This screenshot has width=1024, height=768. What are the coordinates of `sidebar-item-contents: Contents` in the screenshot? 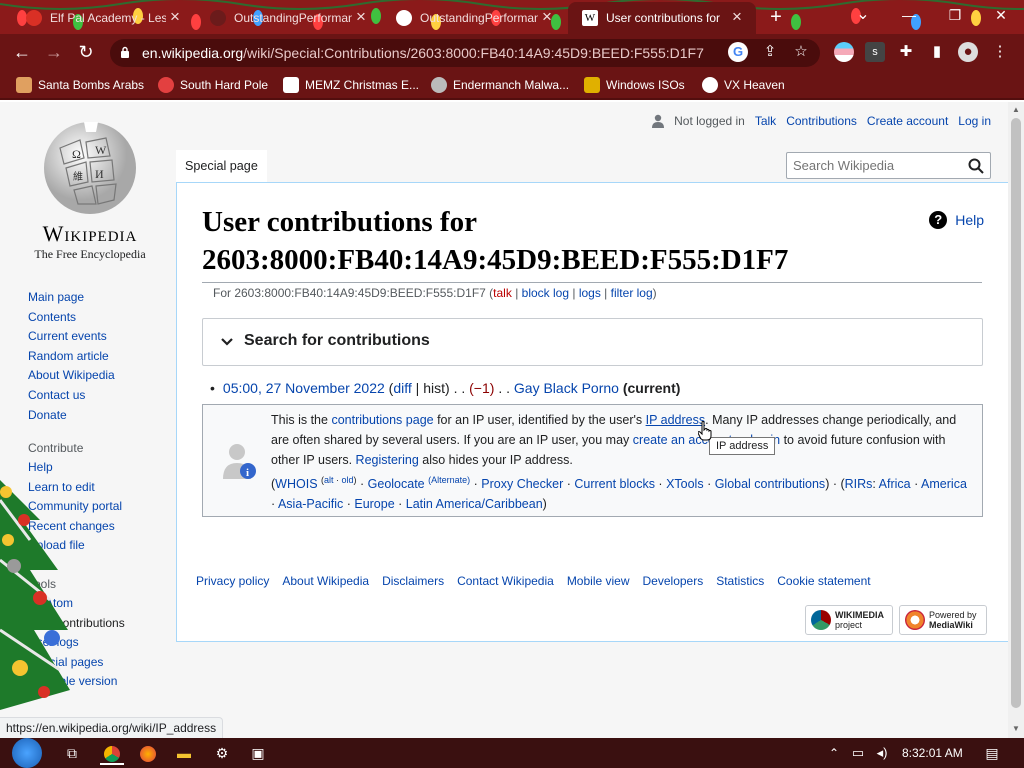 It's located at (71, 318).